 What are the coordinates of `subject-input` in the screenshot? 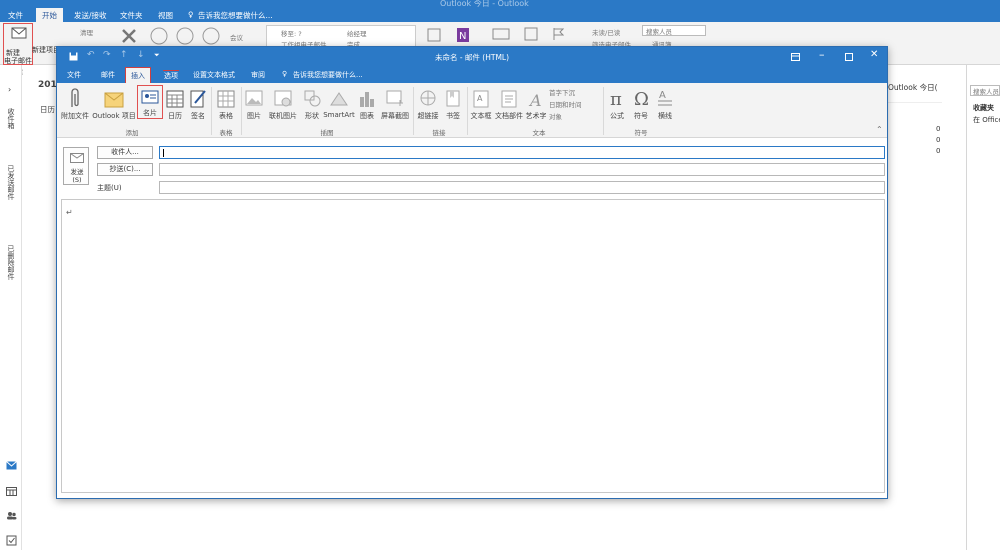 It's located at (522, 187).